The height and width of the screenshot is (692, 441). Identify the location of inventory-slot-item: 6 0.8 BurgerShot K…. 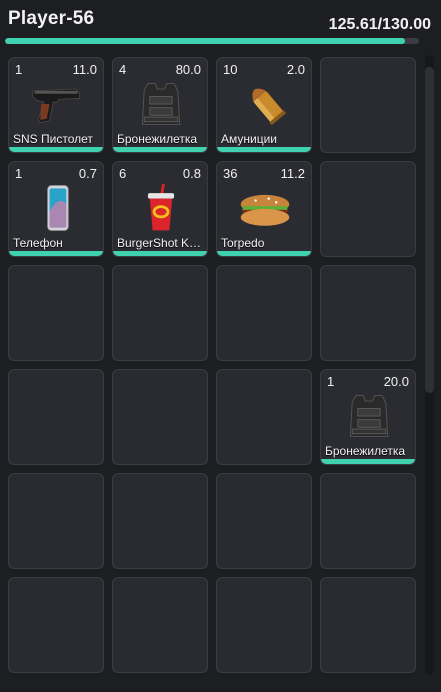
(160, 209).